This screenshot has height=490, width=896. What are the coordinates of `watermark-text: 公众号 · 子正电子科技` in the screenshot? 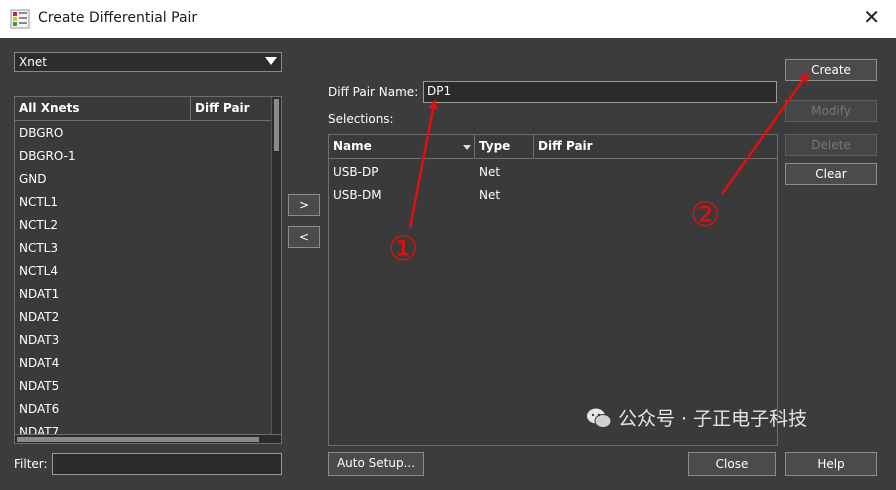 It's located at (713, 419).